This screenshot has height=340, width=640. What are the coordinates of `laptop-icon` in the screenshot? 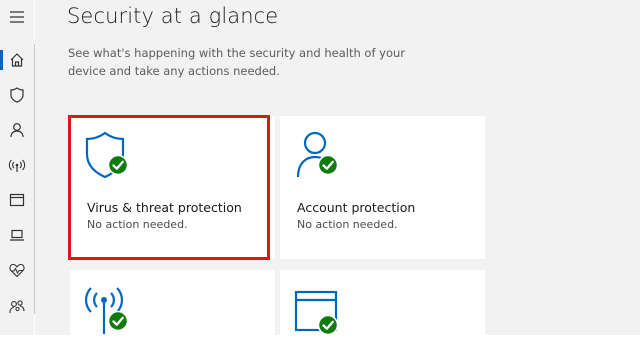 It's located at (17, 235).